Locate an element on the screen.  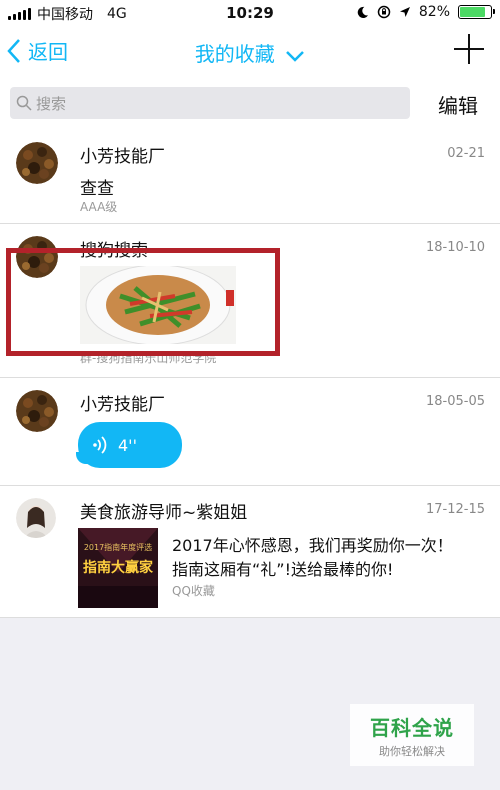
item-name: 美食旅游导师~紫姐姐 is located at coordinates (164, 513).